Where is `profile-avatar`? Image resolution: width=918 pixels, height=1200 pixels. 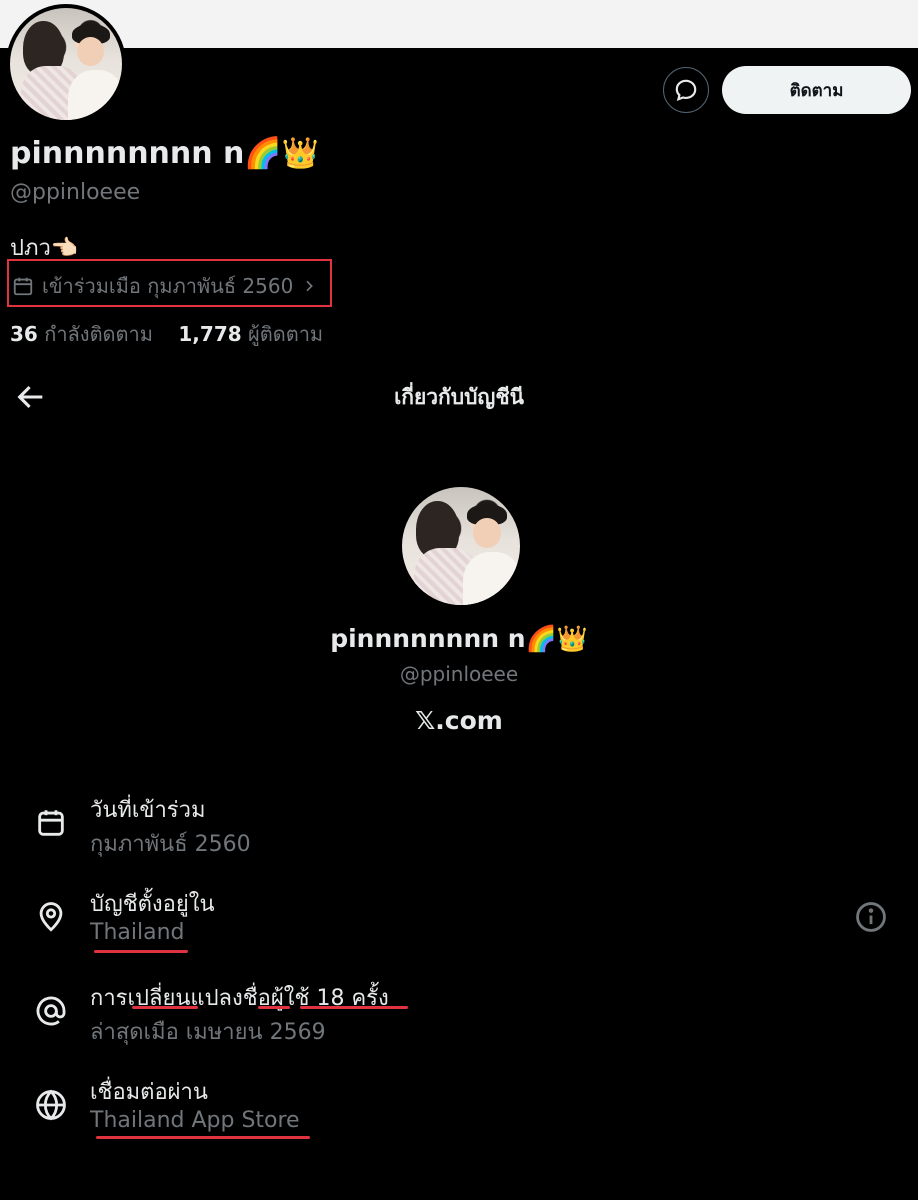
profile-avatar is located at coordinates (66, 64).